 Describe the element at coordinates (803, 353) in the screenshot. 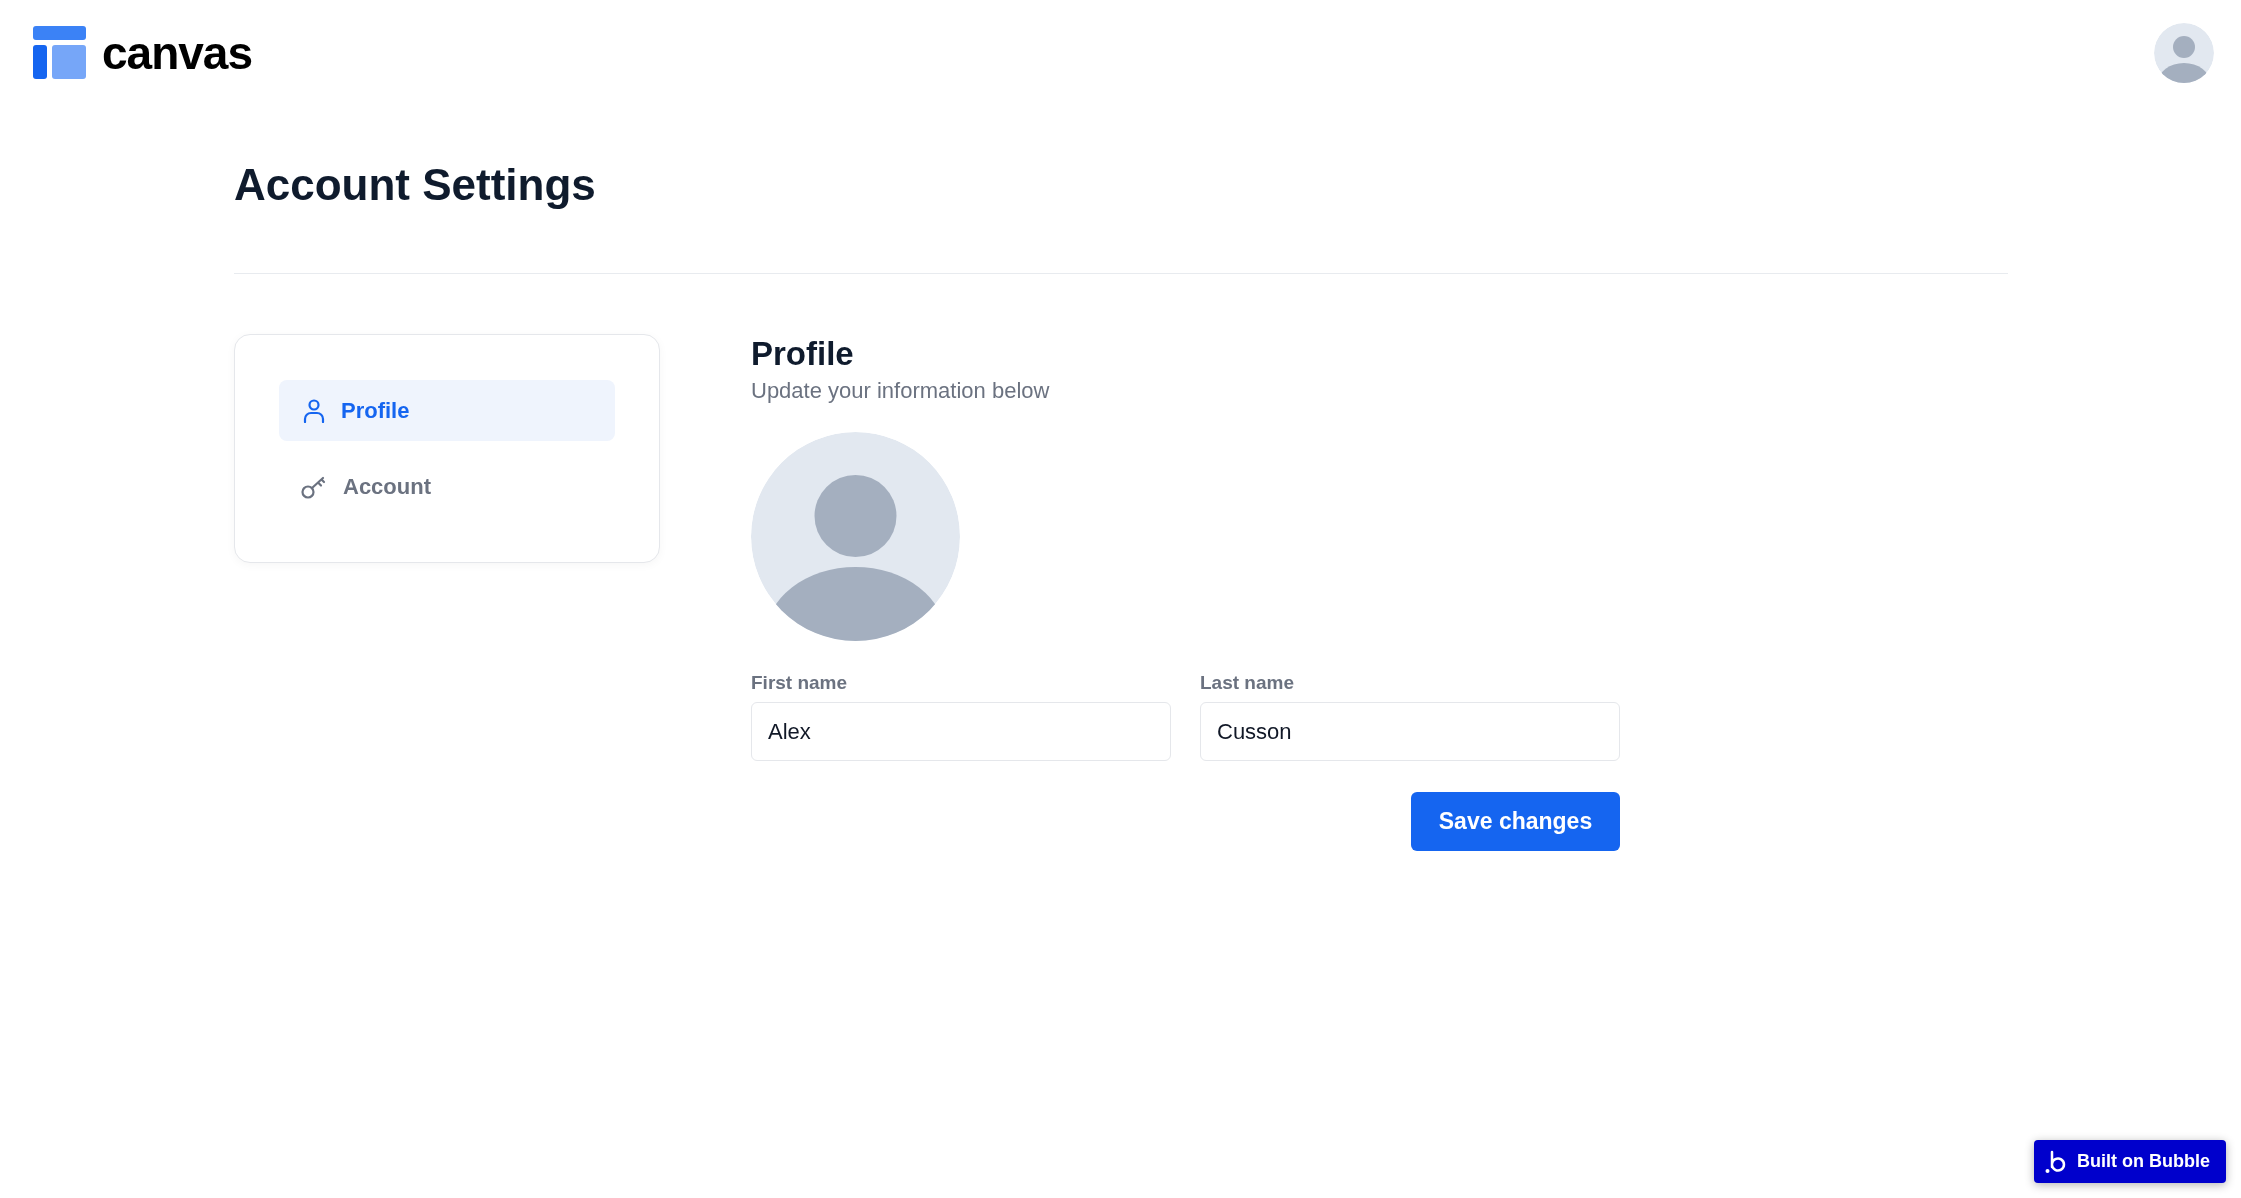

I see `section-title: Profile` at that location.